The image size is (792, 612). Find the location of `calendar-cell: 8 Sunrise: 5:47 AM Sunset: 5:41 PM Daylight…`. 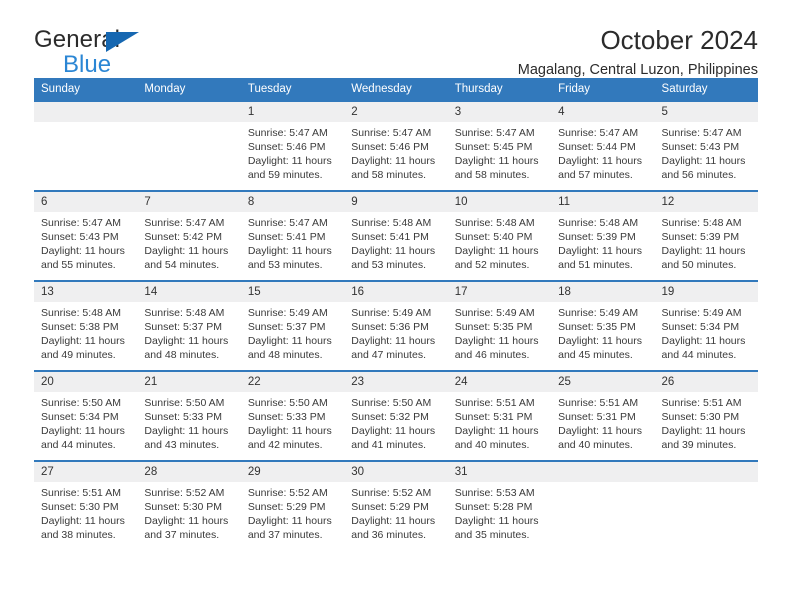

calendar-cell: 8 Sunrise: 5:47 AM Sunset: 5:41 PM Daylight… is located at coordinates (292, 235).